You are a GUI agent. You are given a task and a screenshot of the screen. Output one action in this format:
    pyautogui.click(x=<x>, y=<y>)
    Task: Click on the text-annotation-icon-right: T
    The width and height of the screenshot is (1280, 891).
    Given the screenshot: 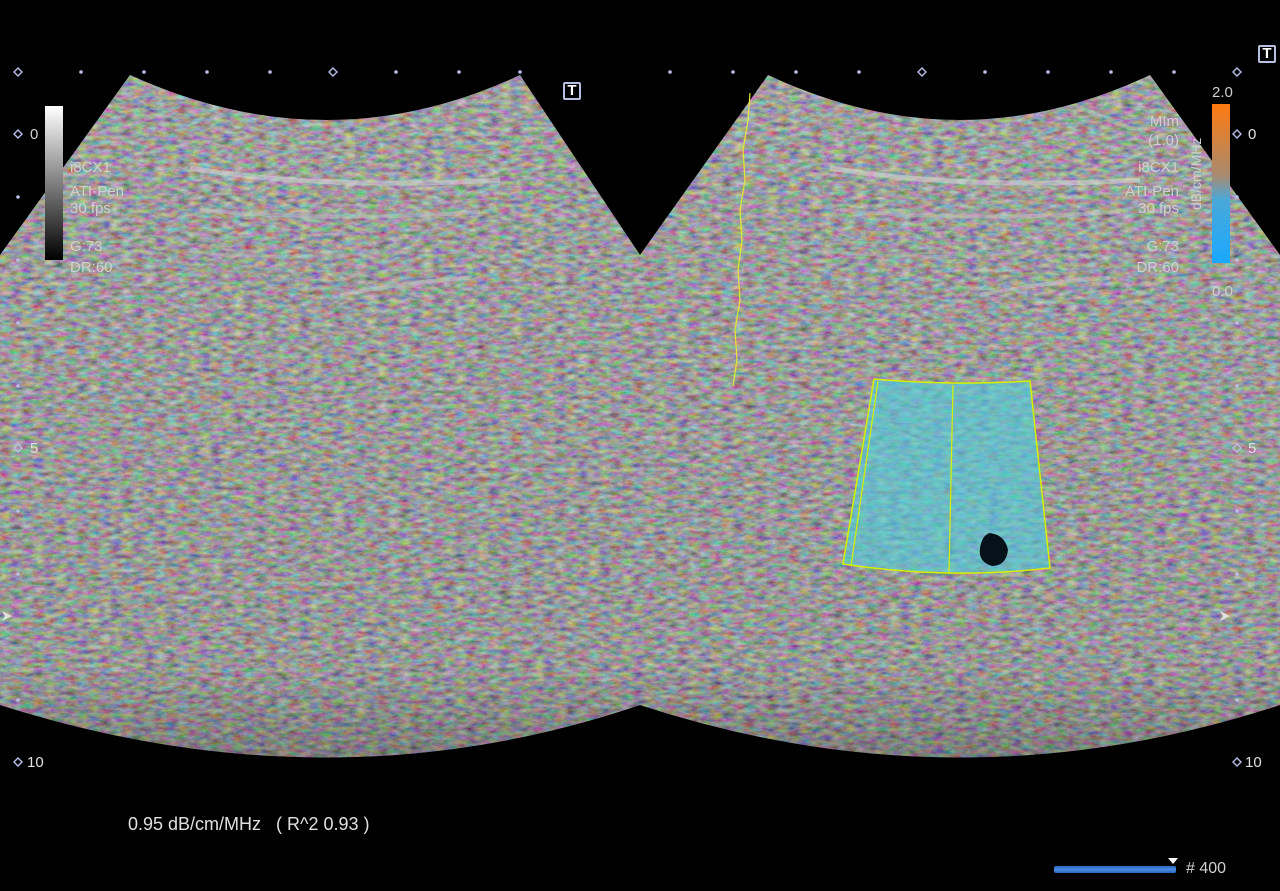 What is the action you would take?
    pyautogui.click(x=1267, y=54)
    